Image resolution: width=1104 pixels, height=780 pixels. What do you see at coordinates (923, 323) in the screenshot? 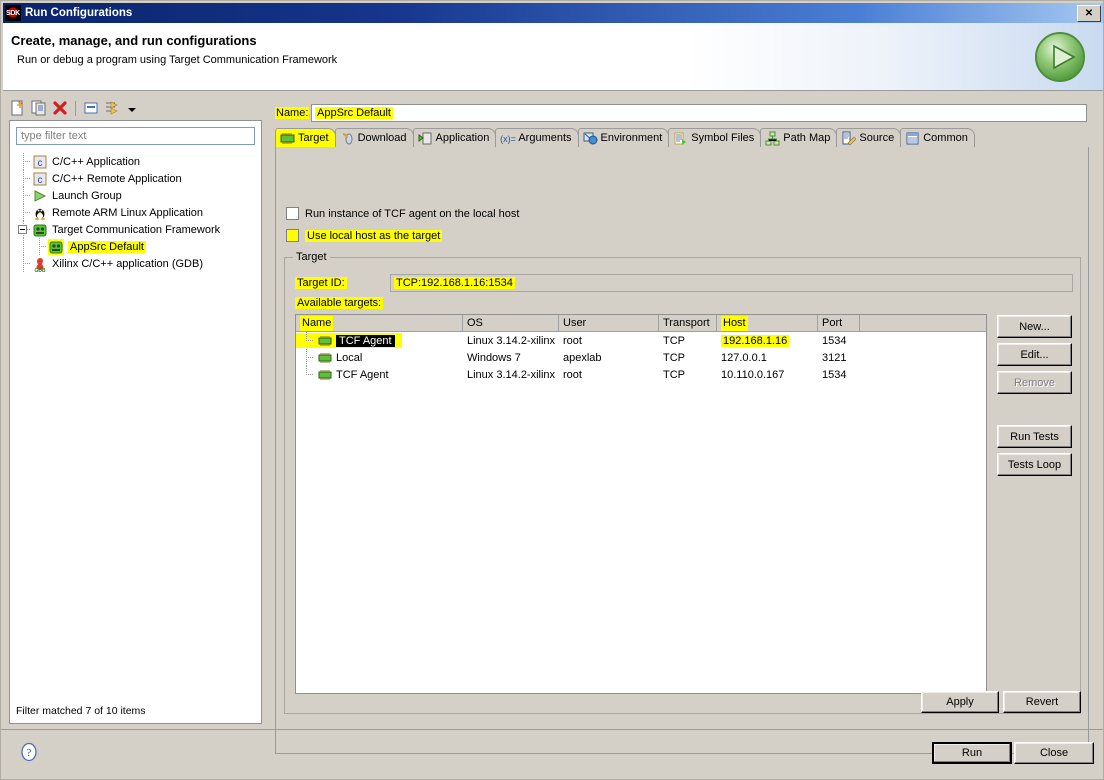
I see `column-header-spacer` at bounding box center [923, 323].